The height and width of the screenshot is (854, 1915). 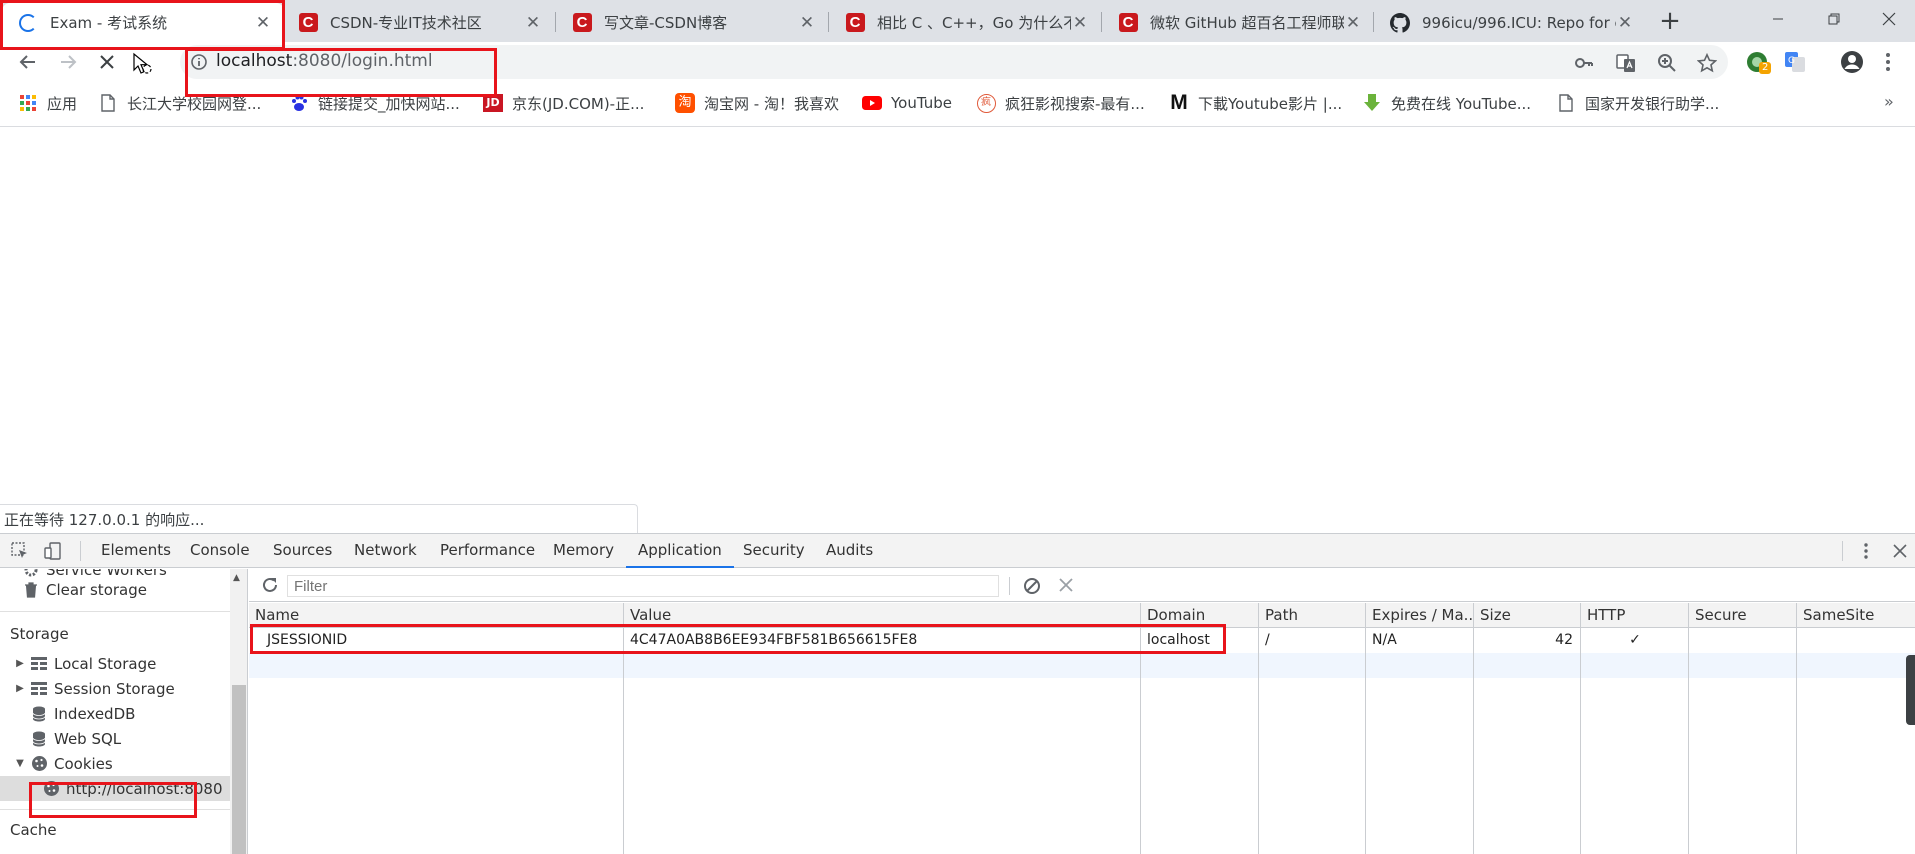 I want to click on tab-elements: Elements, so click(x=136, y=550).